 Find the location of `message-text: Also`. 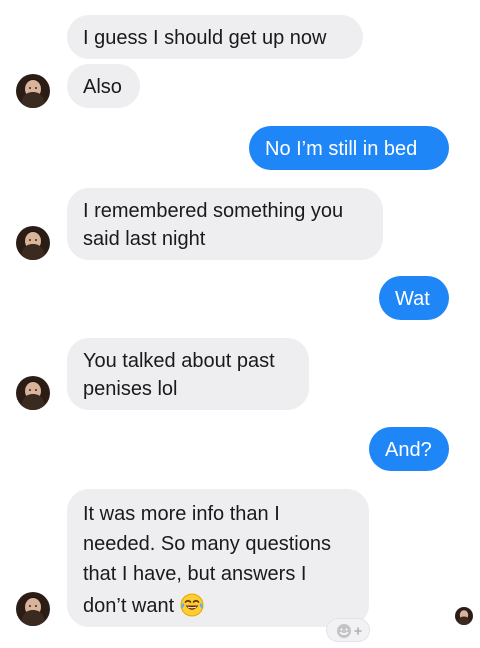

message-text: Also is located at coordinates (102, 87).